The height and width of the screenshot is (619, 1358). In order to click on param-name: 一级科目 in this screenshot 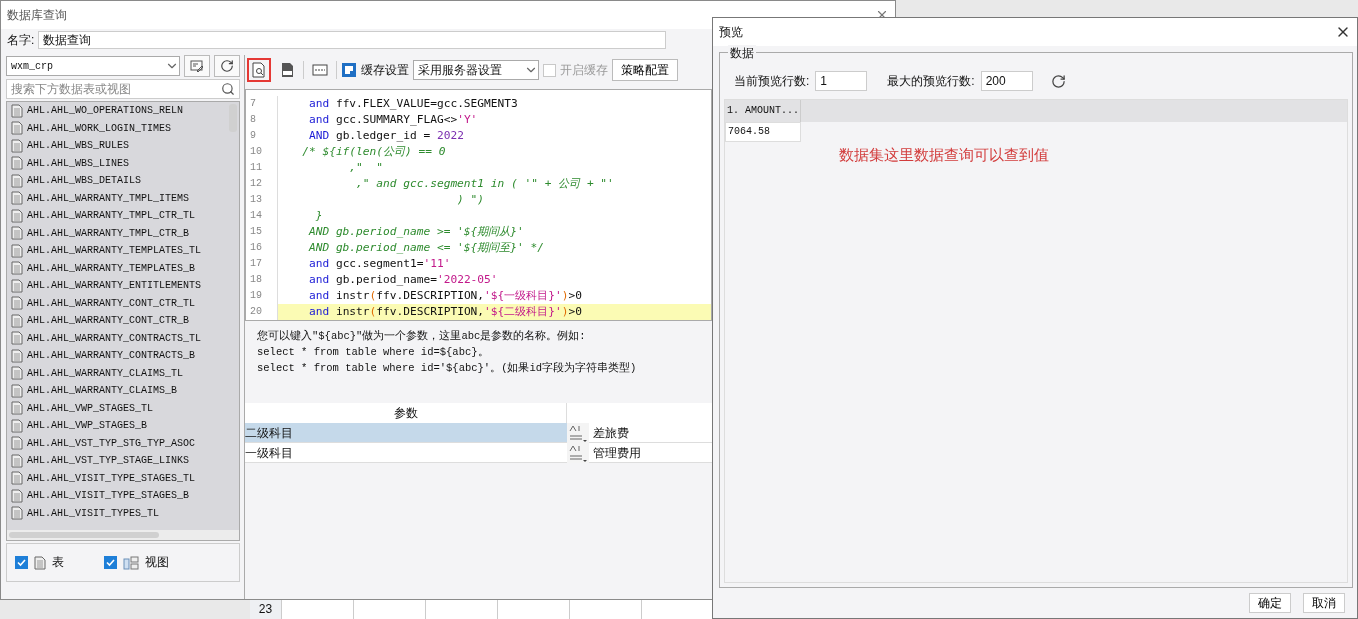, I will do `click(406, 452)`.